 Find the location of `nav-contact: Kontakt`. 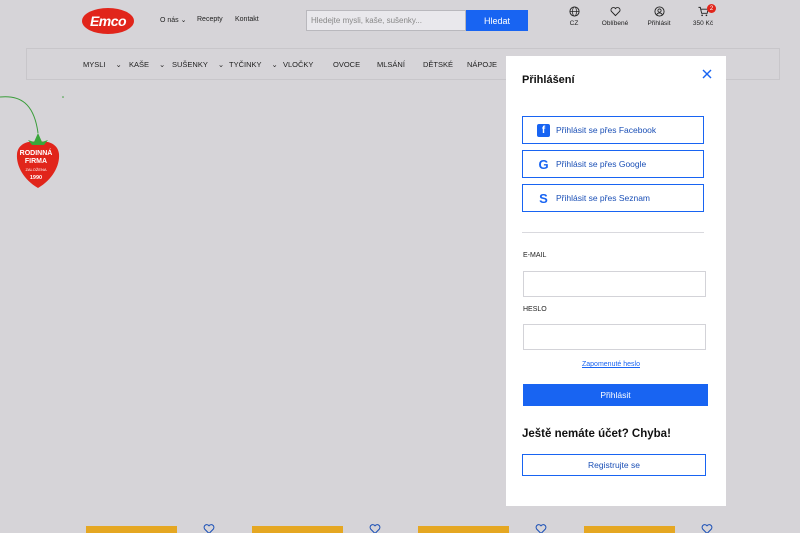

nav-contact: Kontakt is located at coordinates (247, 19).